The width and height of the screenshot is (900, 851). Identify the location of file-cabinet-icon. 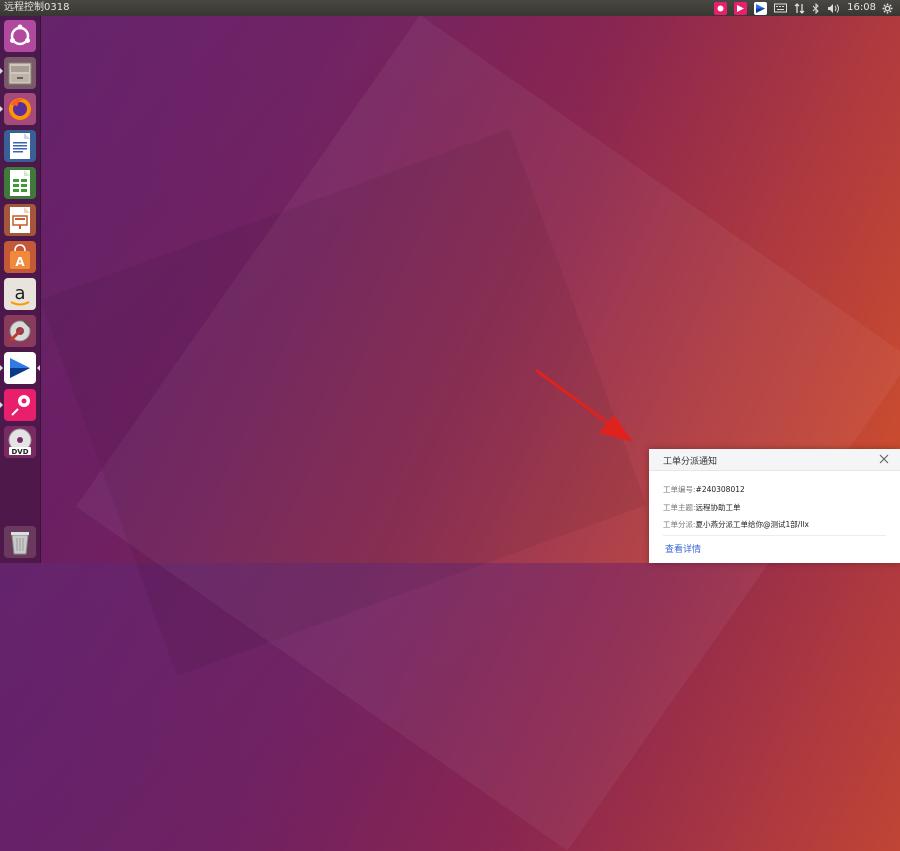
(20, 73).